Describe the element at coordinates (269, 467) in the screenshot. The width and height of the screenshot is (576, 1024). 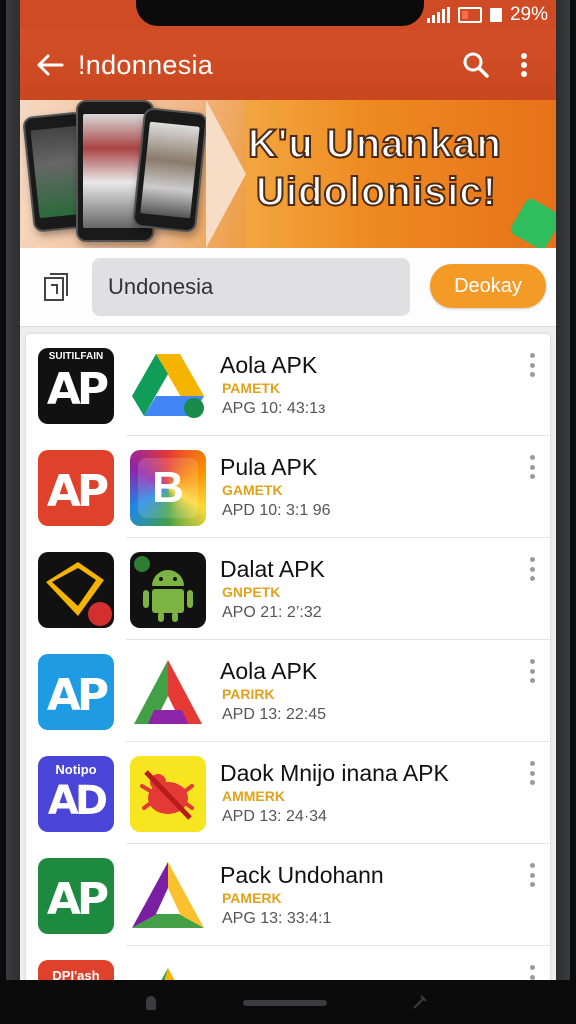
I see `app-name: Pula APK` at that location.